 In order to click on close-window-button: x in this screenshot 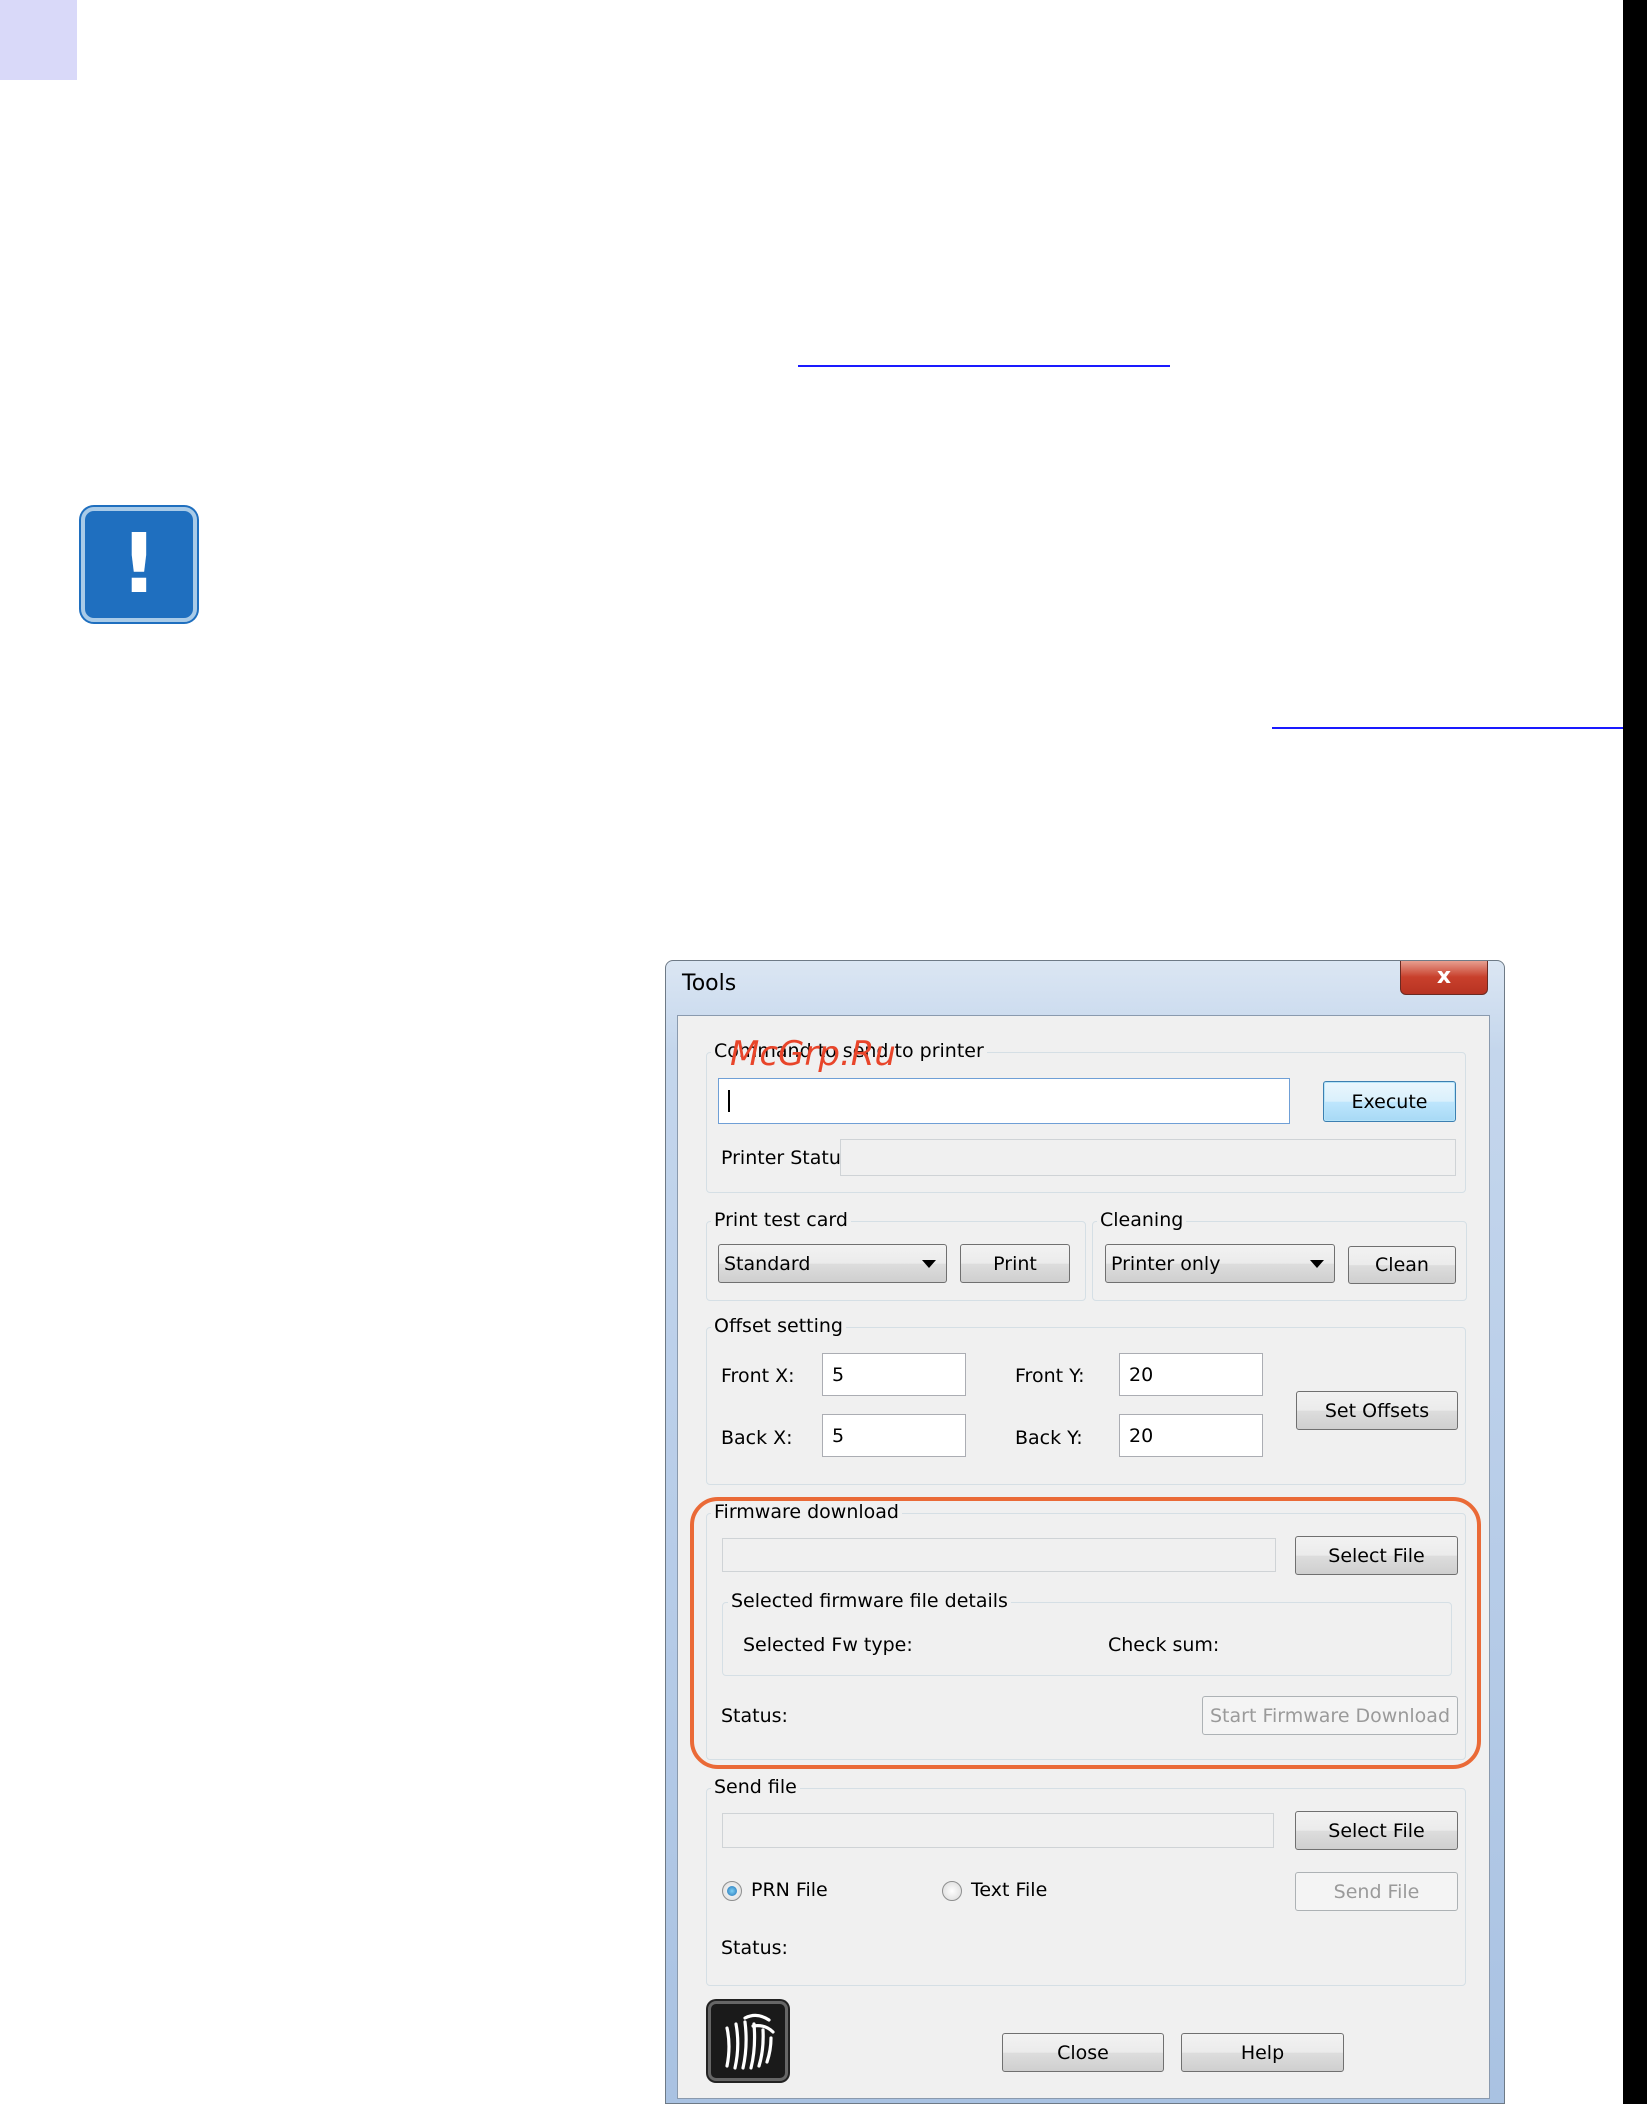, I will do `click(1444, 978)`.